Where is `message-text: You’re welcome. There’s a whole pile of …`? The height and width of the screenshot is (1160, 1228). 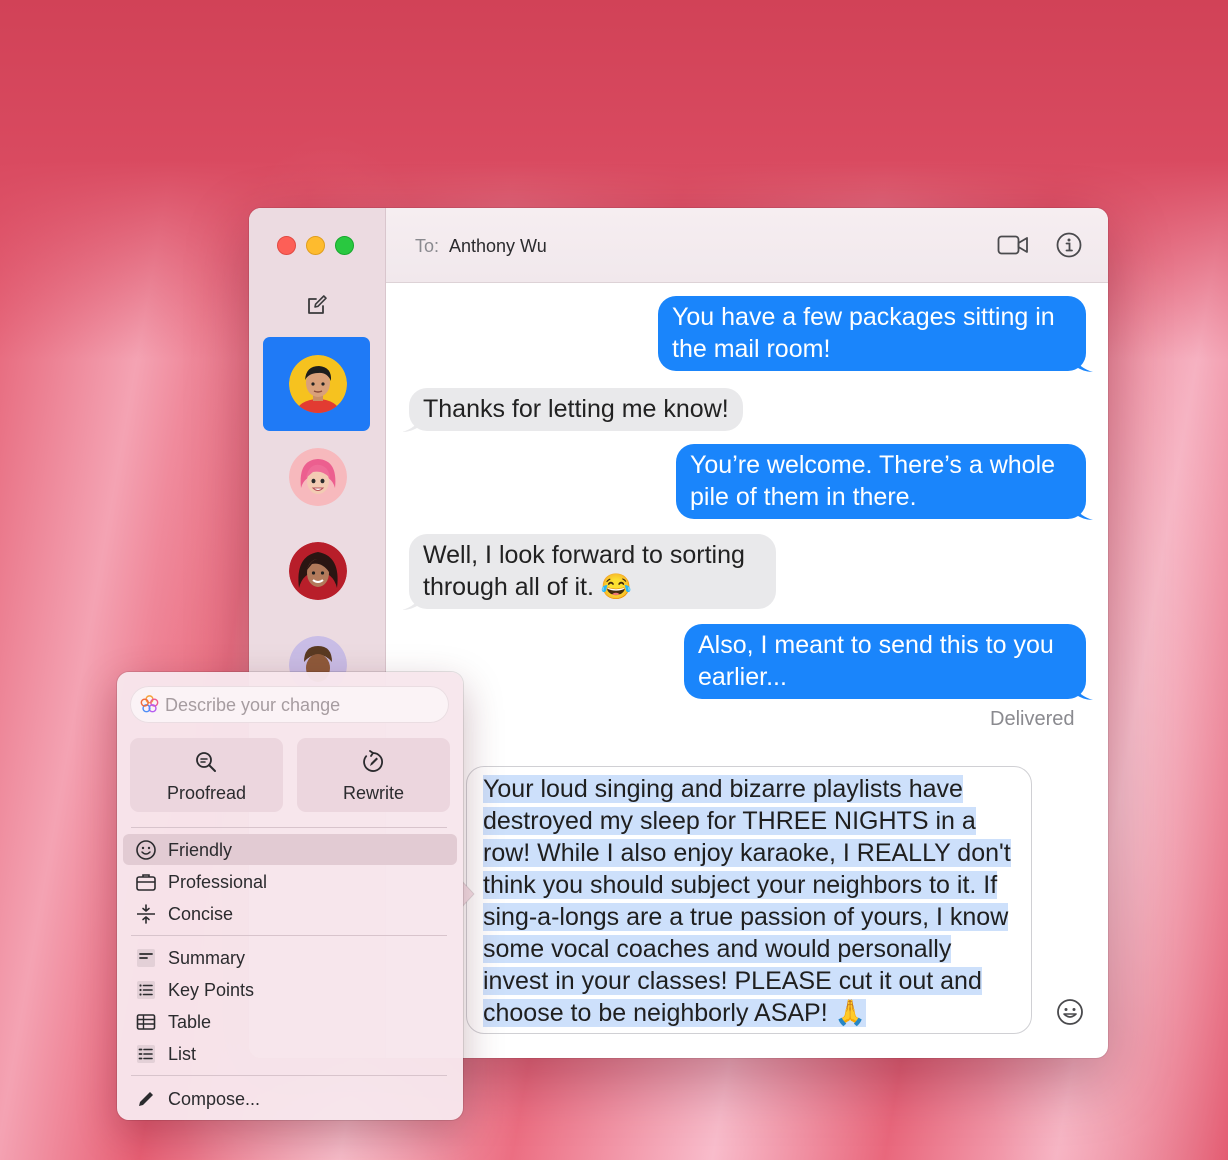
message-text: You’re welcome. There’s a whole pile of … is located at coordinates (873, 481).